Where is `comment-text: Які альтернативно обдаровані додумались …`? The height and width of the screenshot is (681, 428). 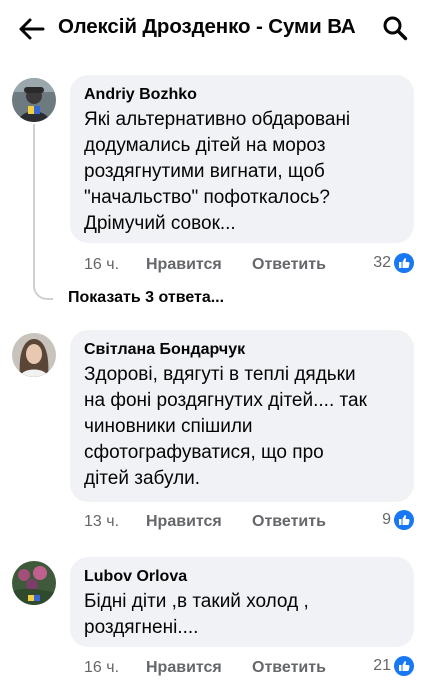 comment-text: Які альтернативно обдаровані додумались … is located at coordinates (217, 171).